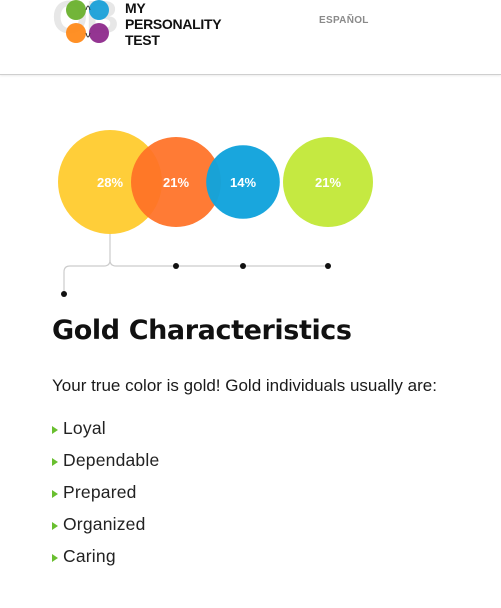 The width and height of the screenshot is (501, 608). Describe the element at coordinates (135, 8) in the screenshot. I see `logo-line-1: MY` at that location.